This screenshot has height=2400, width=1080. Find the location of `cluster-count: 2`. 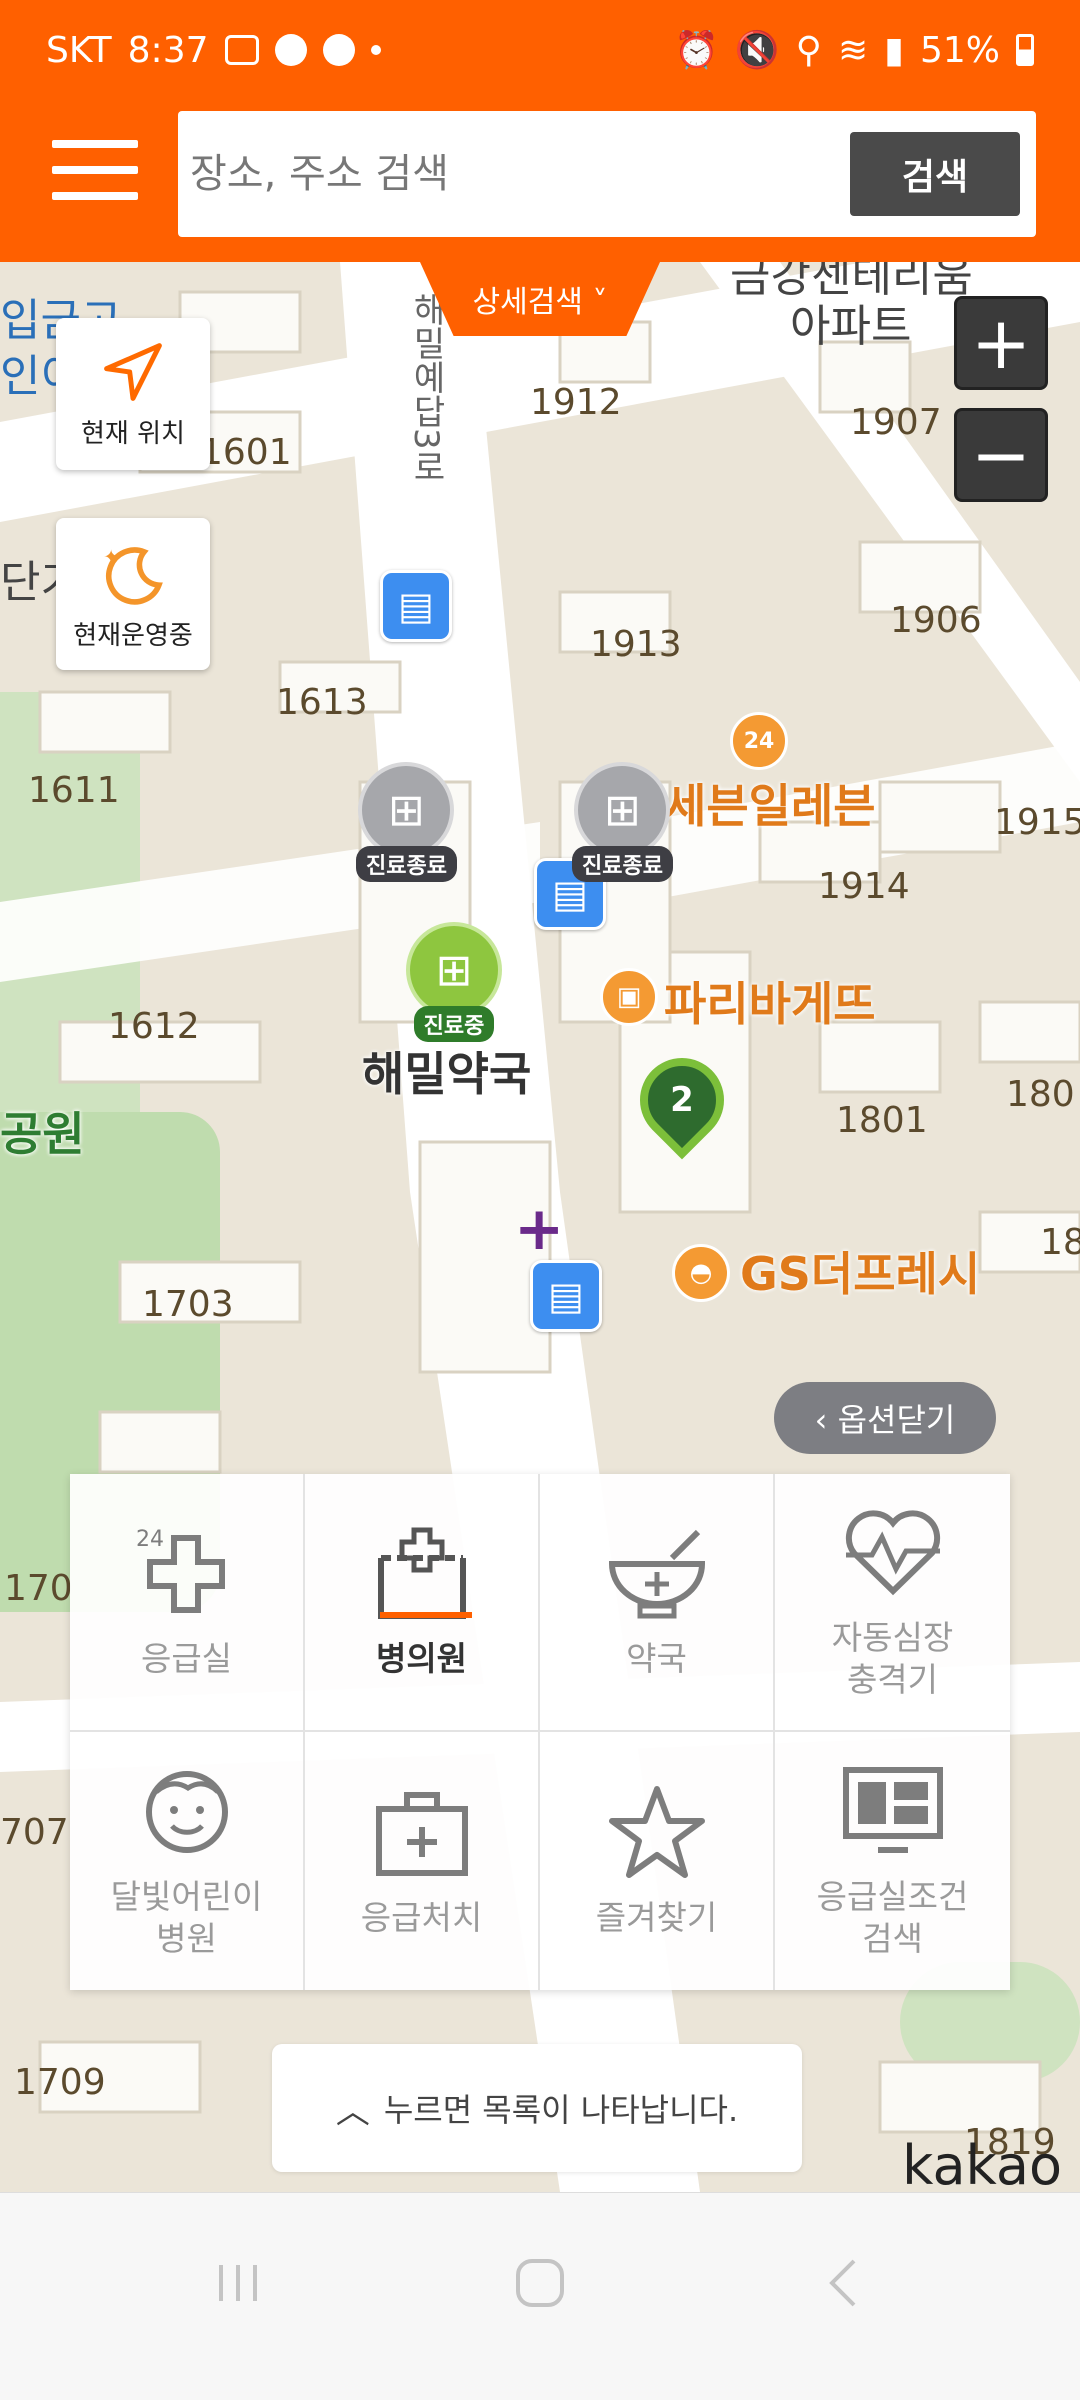

cluster-count: 2 is located at coordinates (682, 1100).